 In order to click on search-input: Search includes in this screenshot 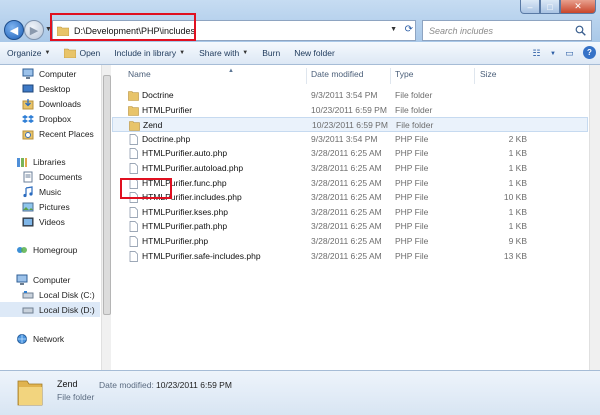, I will do `click(461, 31)`.